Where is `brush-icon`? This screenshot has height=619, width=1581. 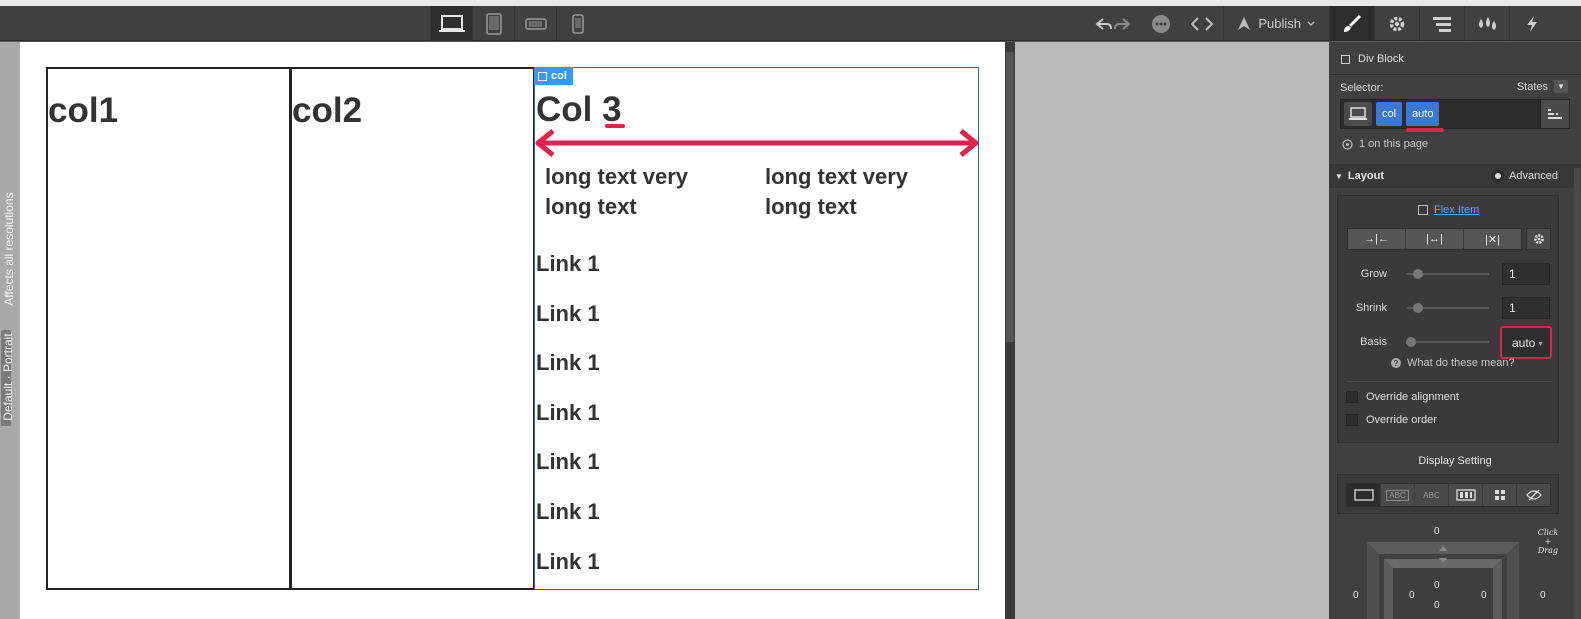
brush-icon is located at coordinates (1353, 23).